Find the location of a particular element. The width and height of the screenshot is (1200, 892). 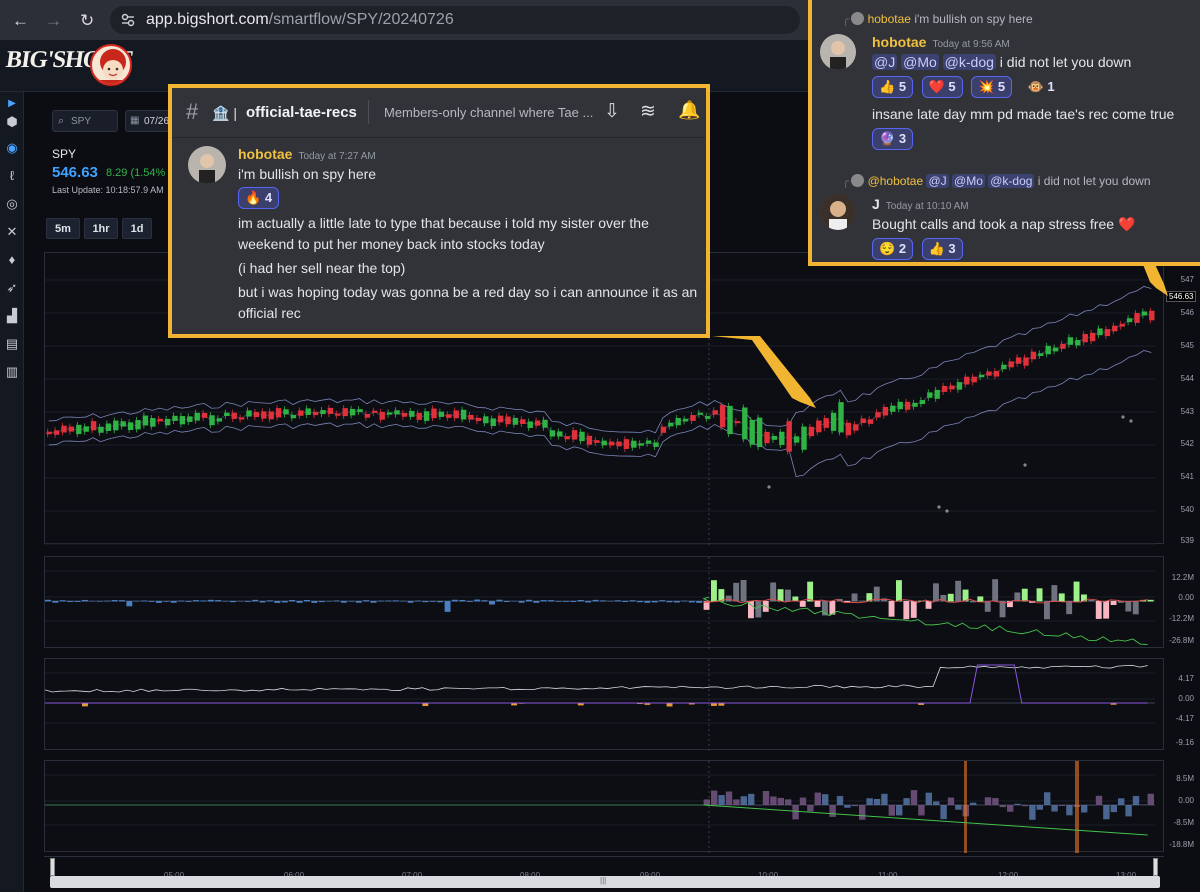

eye-icon: ◉ is located at coordinates (12, 148).